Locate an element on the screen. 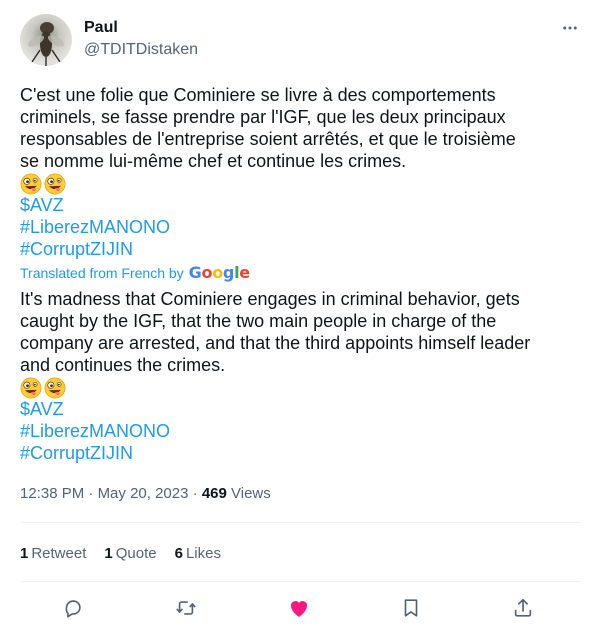  translation-note-text: Translated from French by is located at coordinates (102, 272).